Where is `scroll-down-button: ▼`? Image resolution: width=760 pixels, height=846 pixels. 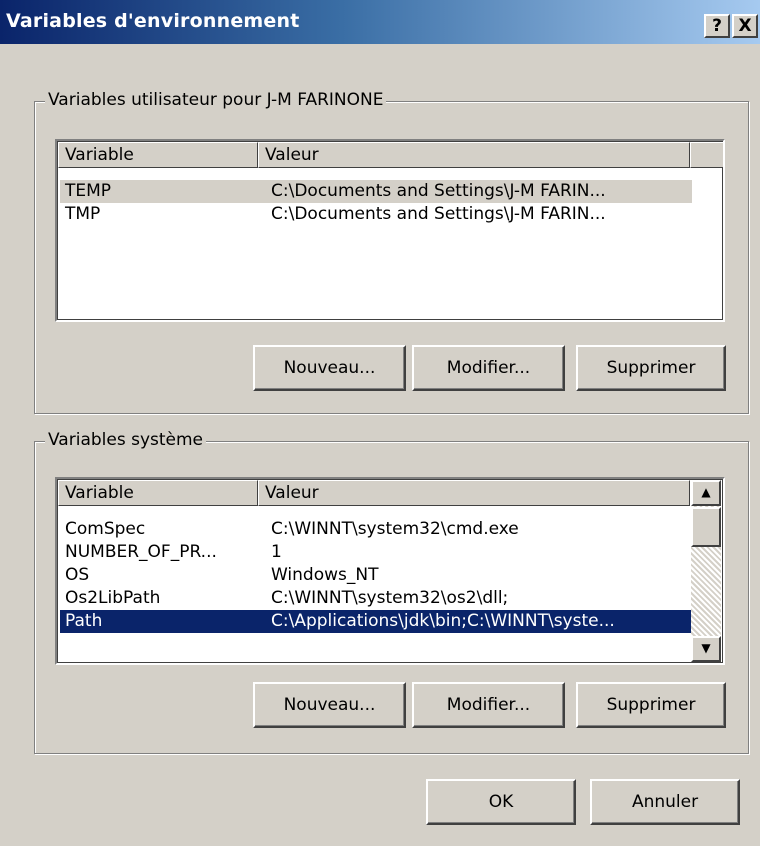 scroll-down-button: ▼ is located at coordinates (706, 649).